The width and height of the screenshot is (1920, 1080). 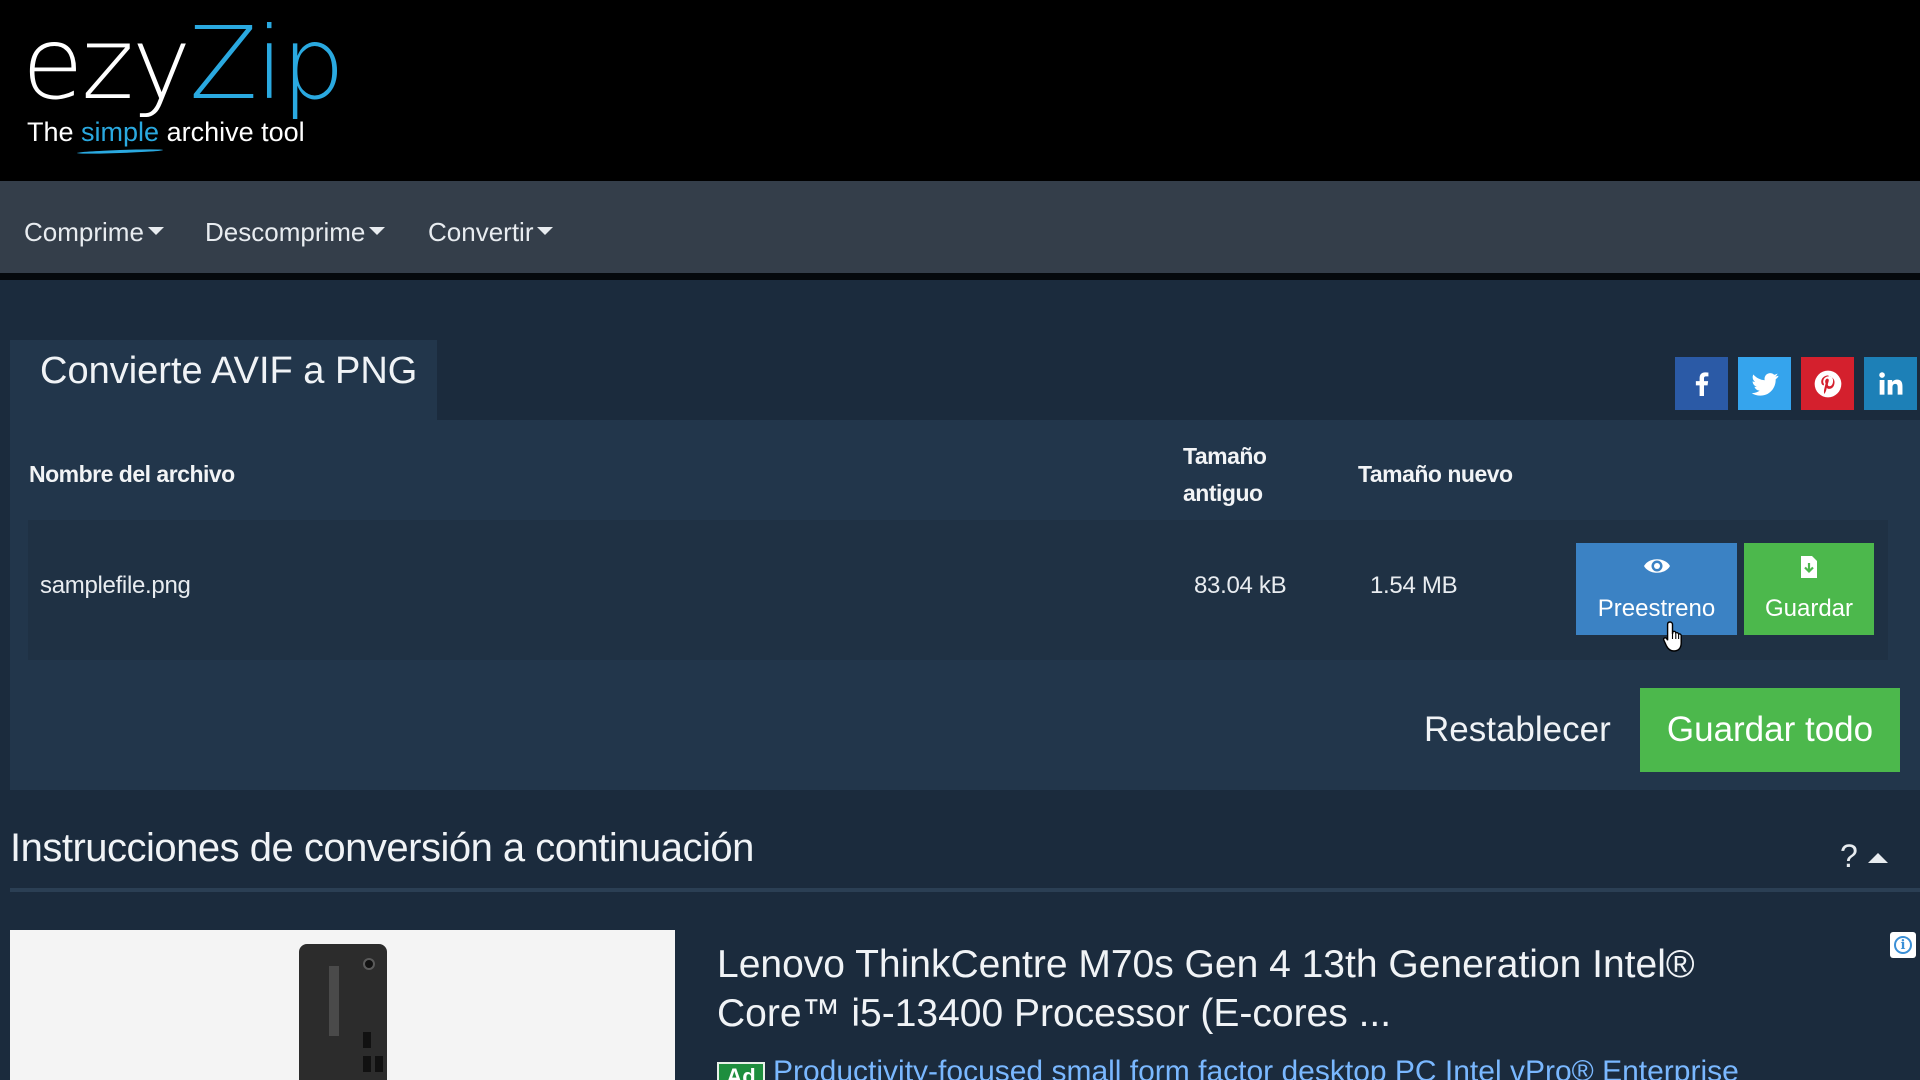 What do you see at coordinates (132, 474) in the screenshot?
I see `header-filename: Nombre del archivo` at bounding box center [132, 474].